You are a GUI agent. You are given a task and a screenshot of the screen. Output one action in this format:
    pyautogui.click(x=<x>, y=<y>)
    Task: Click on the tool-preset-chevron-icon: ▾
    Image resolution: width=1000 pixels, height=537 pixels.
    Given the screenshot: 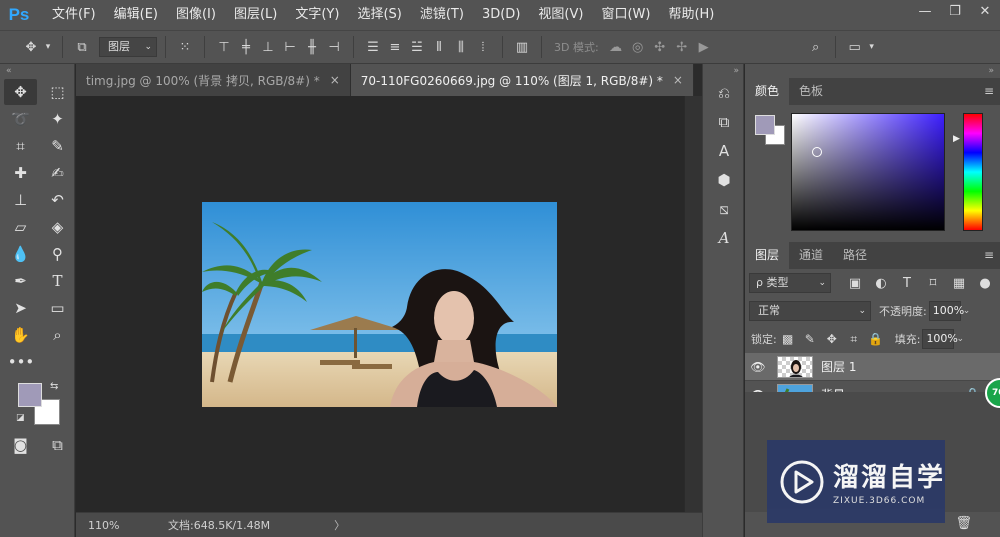 What is the action you would take?
    pyautogui.click(x=48, y=47)
    